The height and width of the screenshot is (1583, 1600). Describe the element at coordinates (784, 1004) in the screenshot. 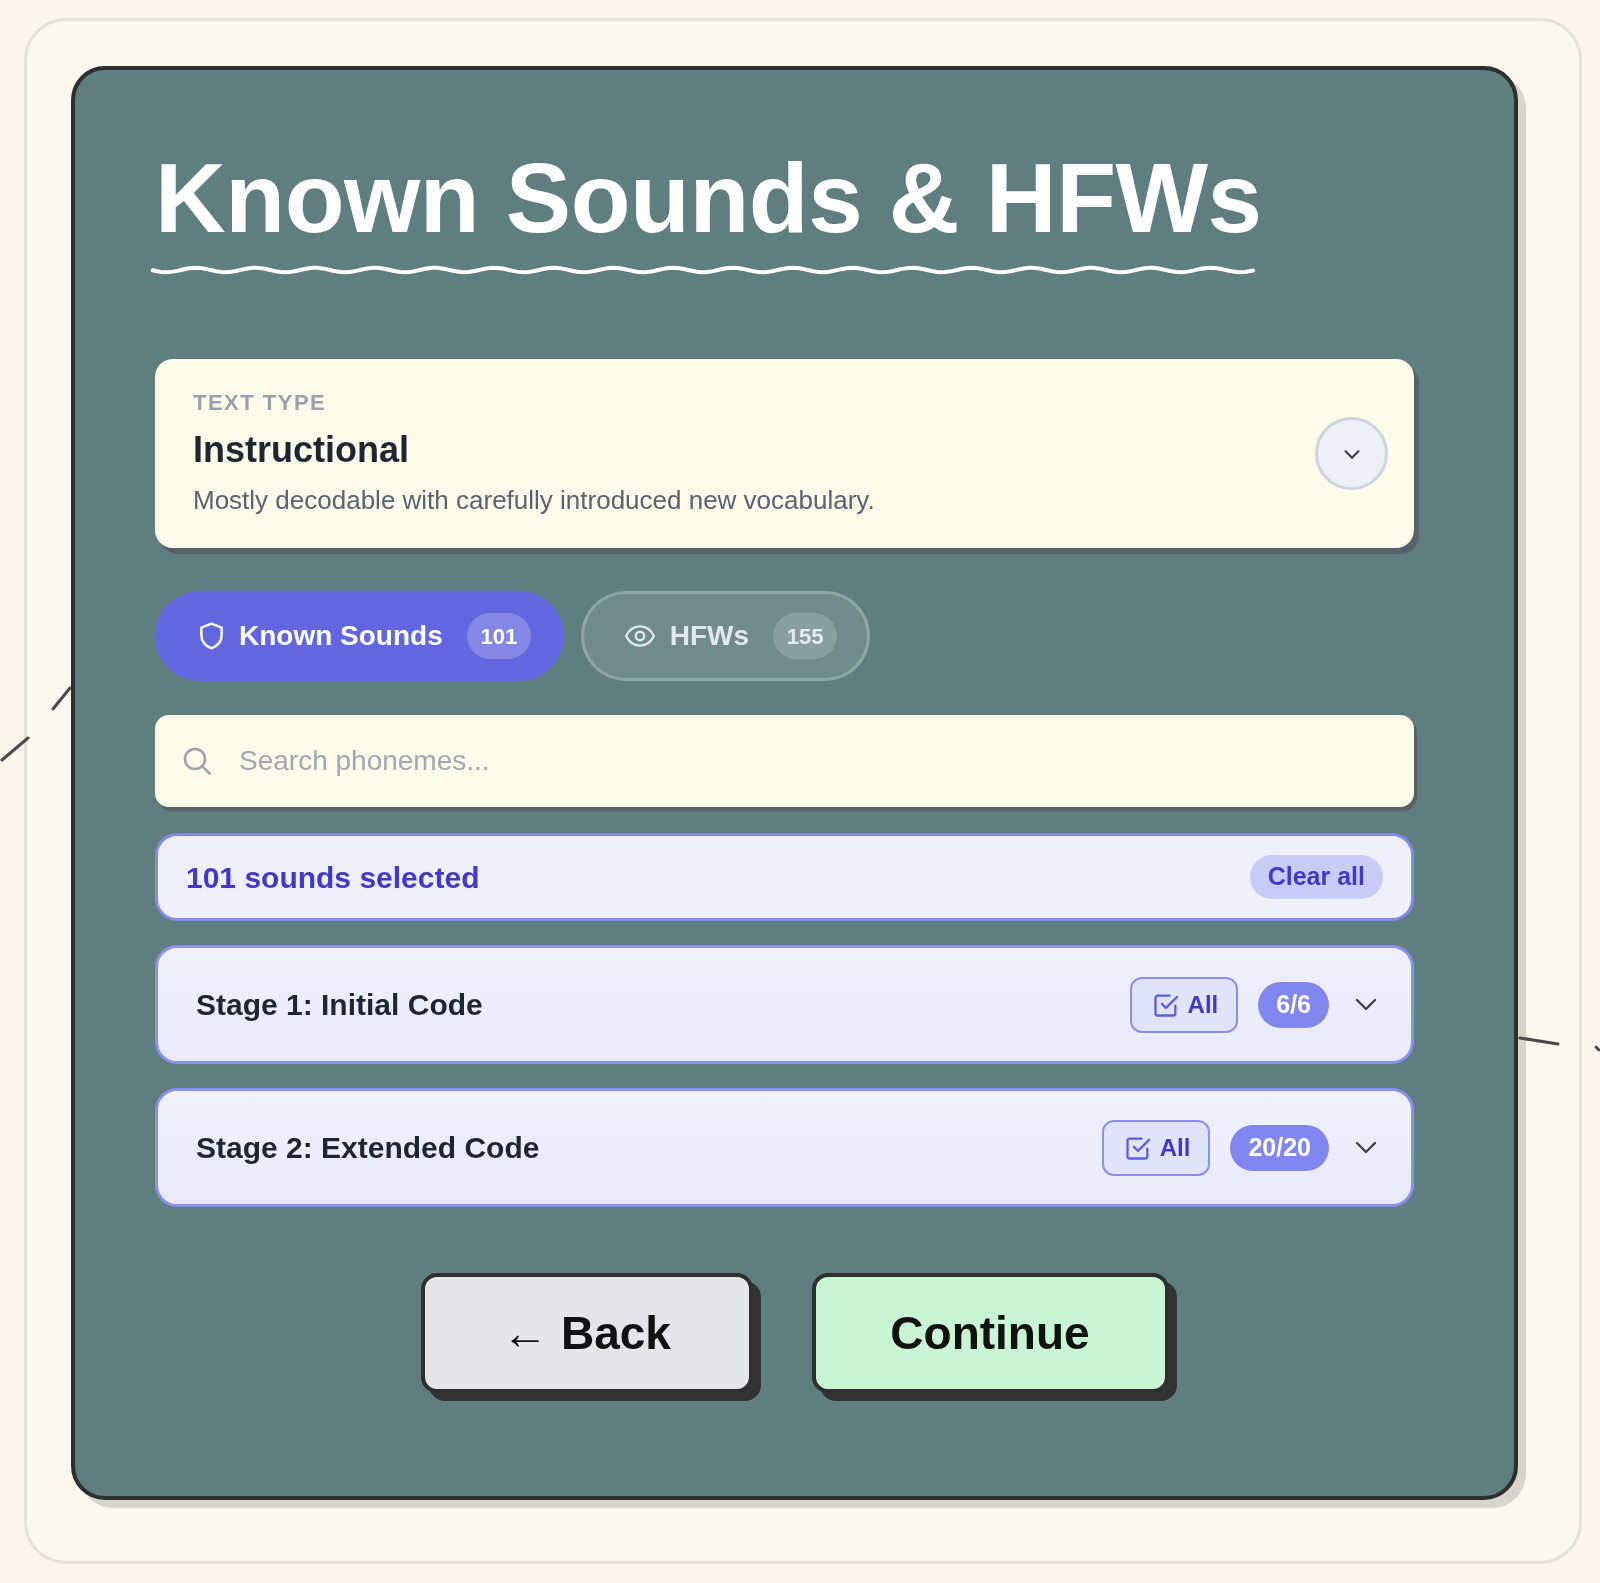

I see `stage-row: Stage 1: Initial Code All 6/6` at that location.